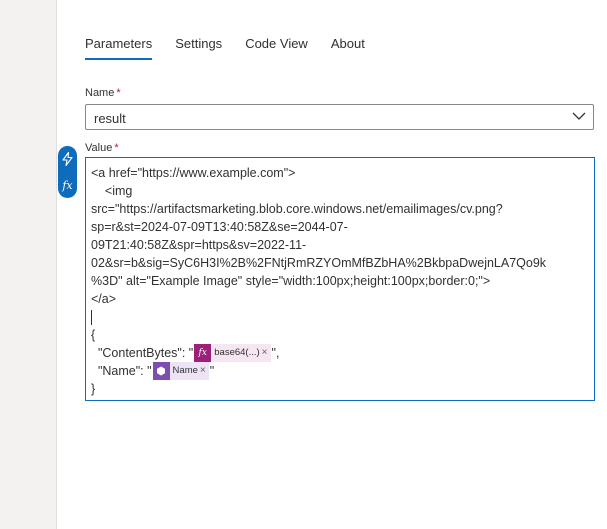  What do you see at coordinates (142, 353) in the screenshot?
I see `code-text: "ContentBytes": "` at bounding box center [142, 353].